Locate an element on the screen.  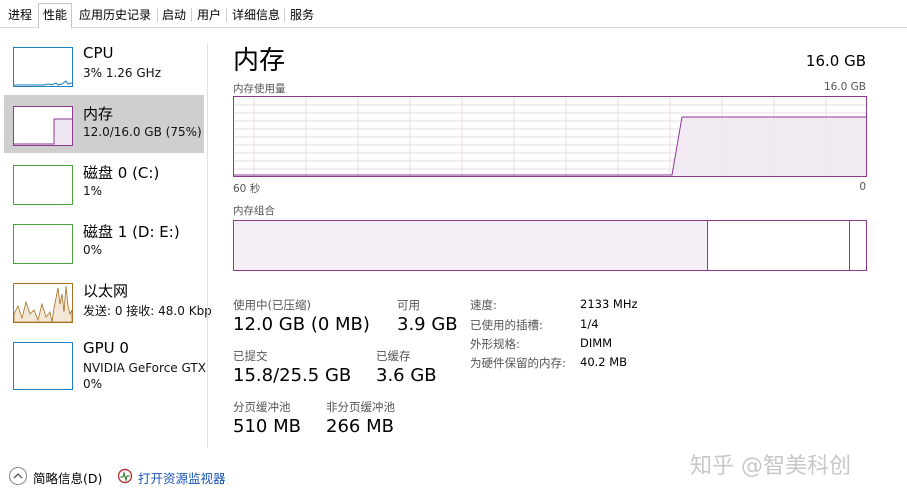
sidebar-item-ethernet: 以太网 发送: 0 接收: 48.0 Kbp is located at coordinates (108, 301).